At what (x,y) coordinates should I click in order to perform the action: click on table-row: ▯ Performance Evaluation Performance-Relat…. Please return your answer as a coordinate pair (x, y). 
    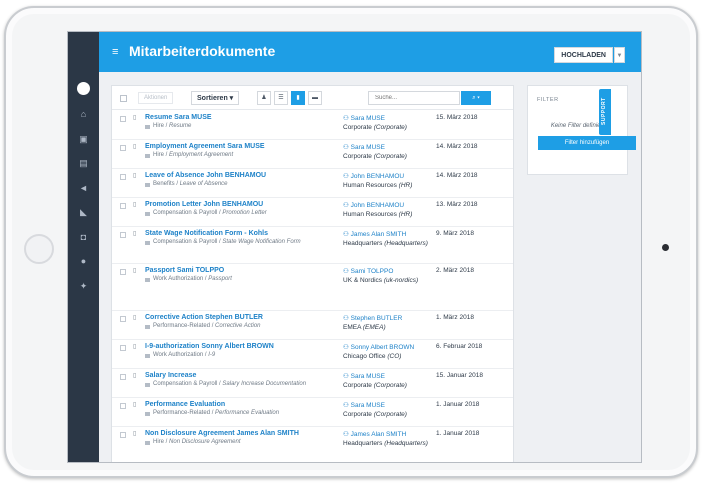
    Looking at the image, I should click on (312, 412).